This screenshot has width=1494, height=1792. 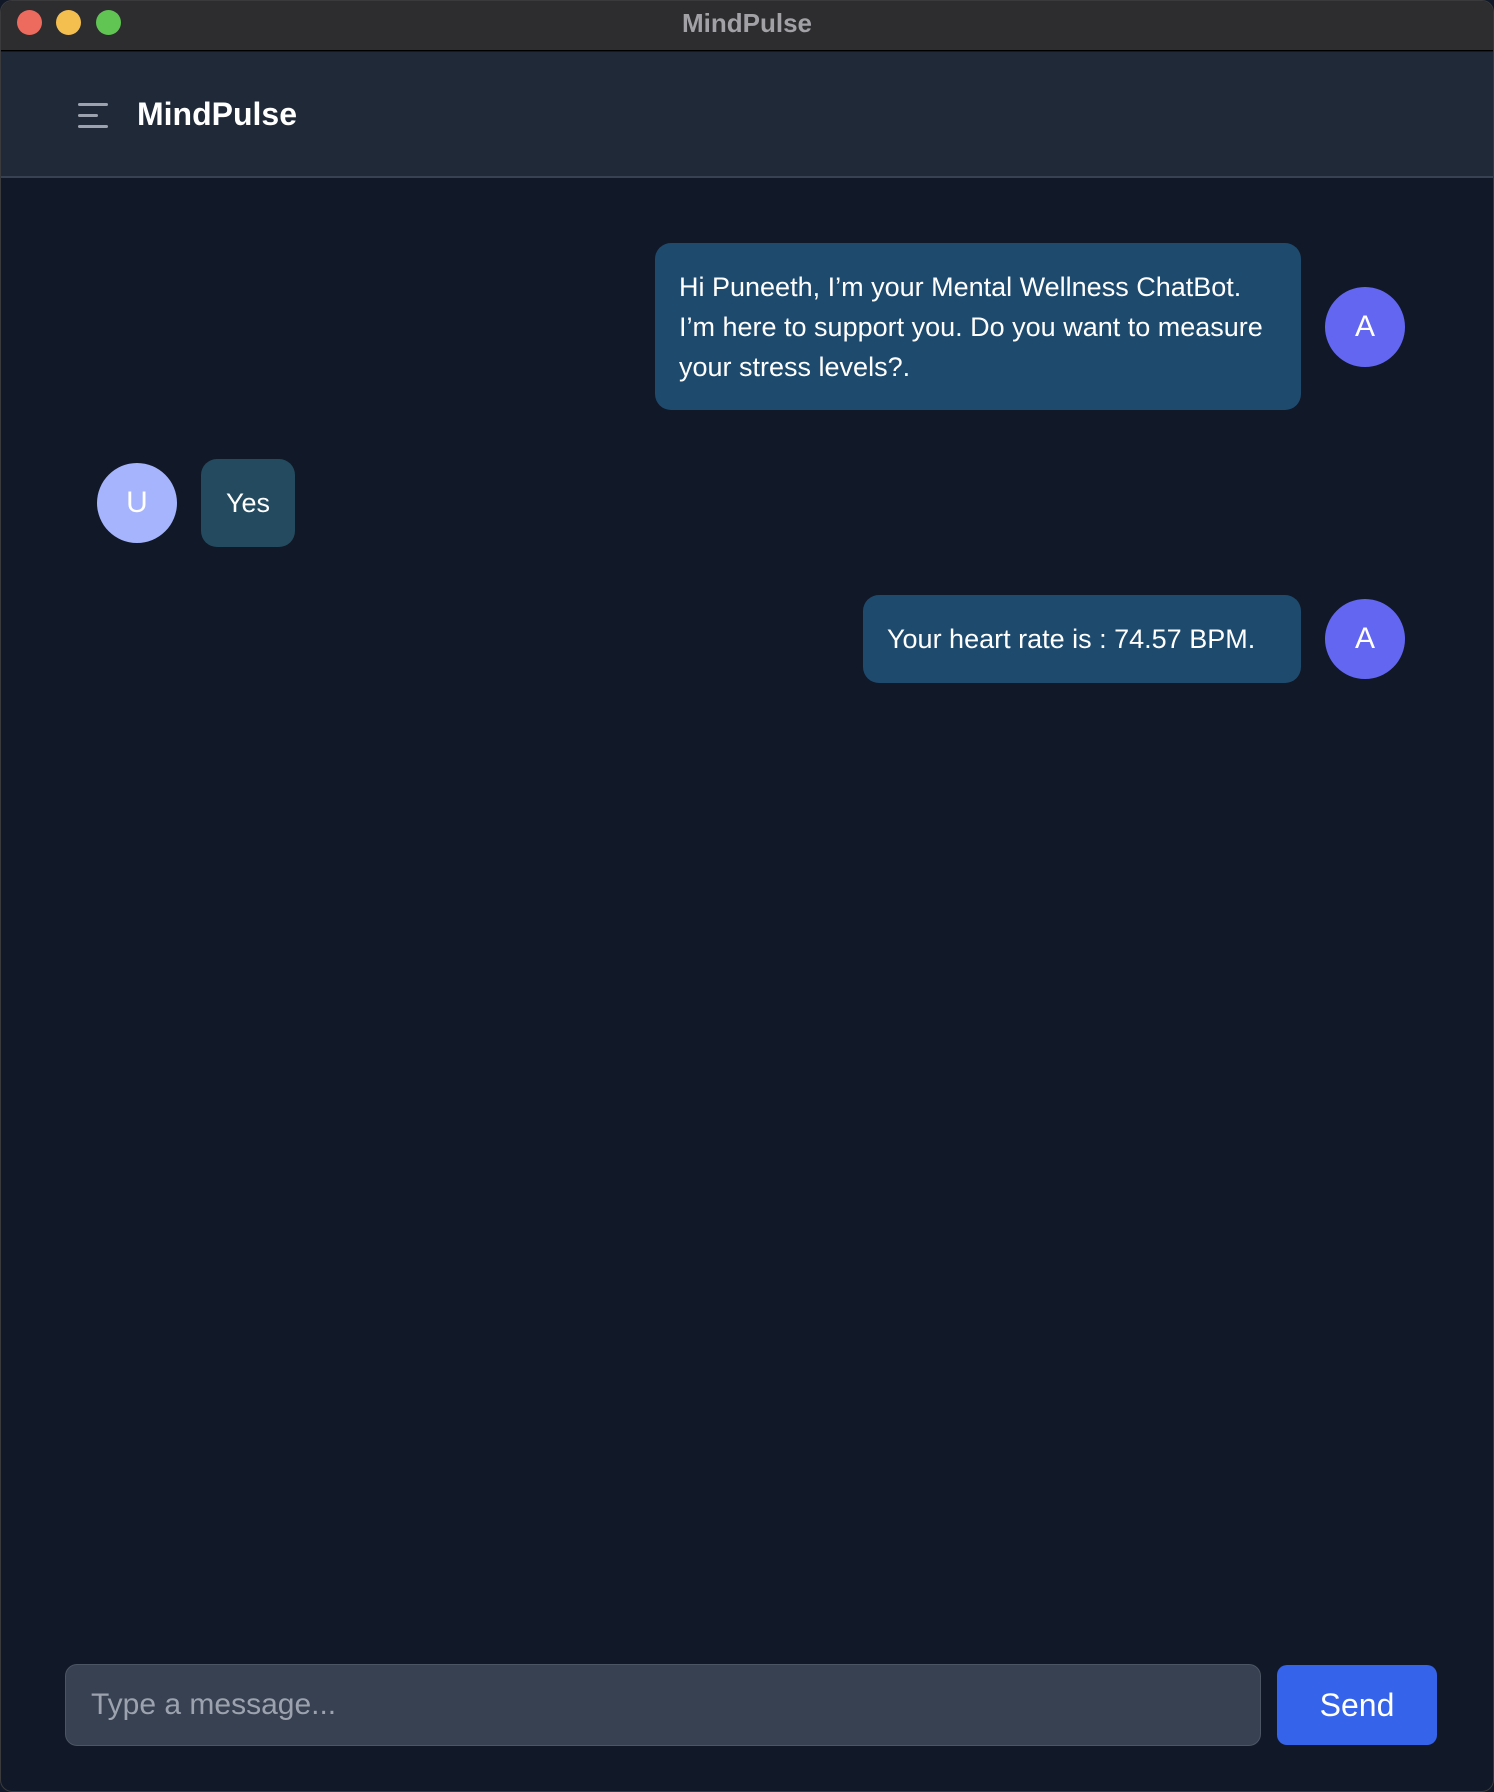 What do you see at coordinates (747, 115) in the screenshot?
I see `app-header: MindPulse` at bounding box center [747, 115].